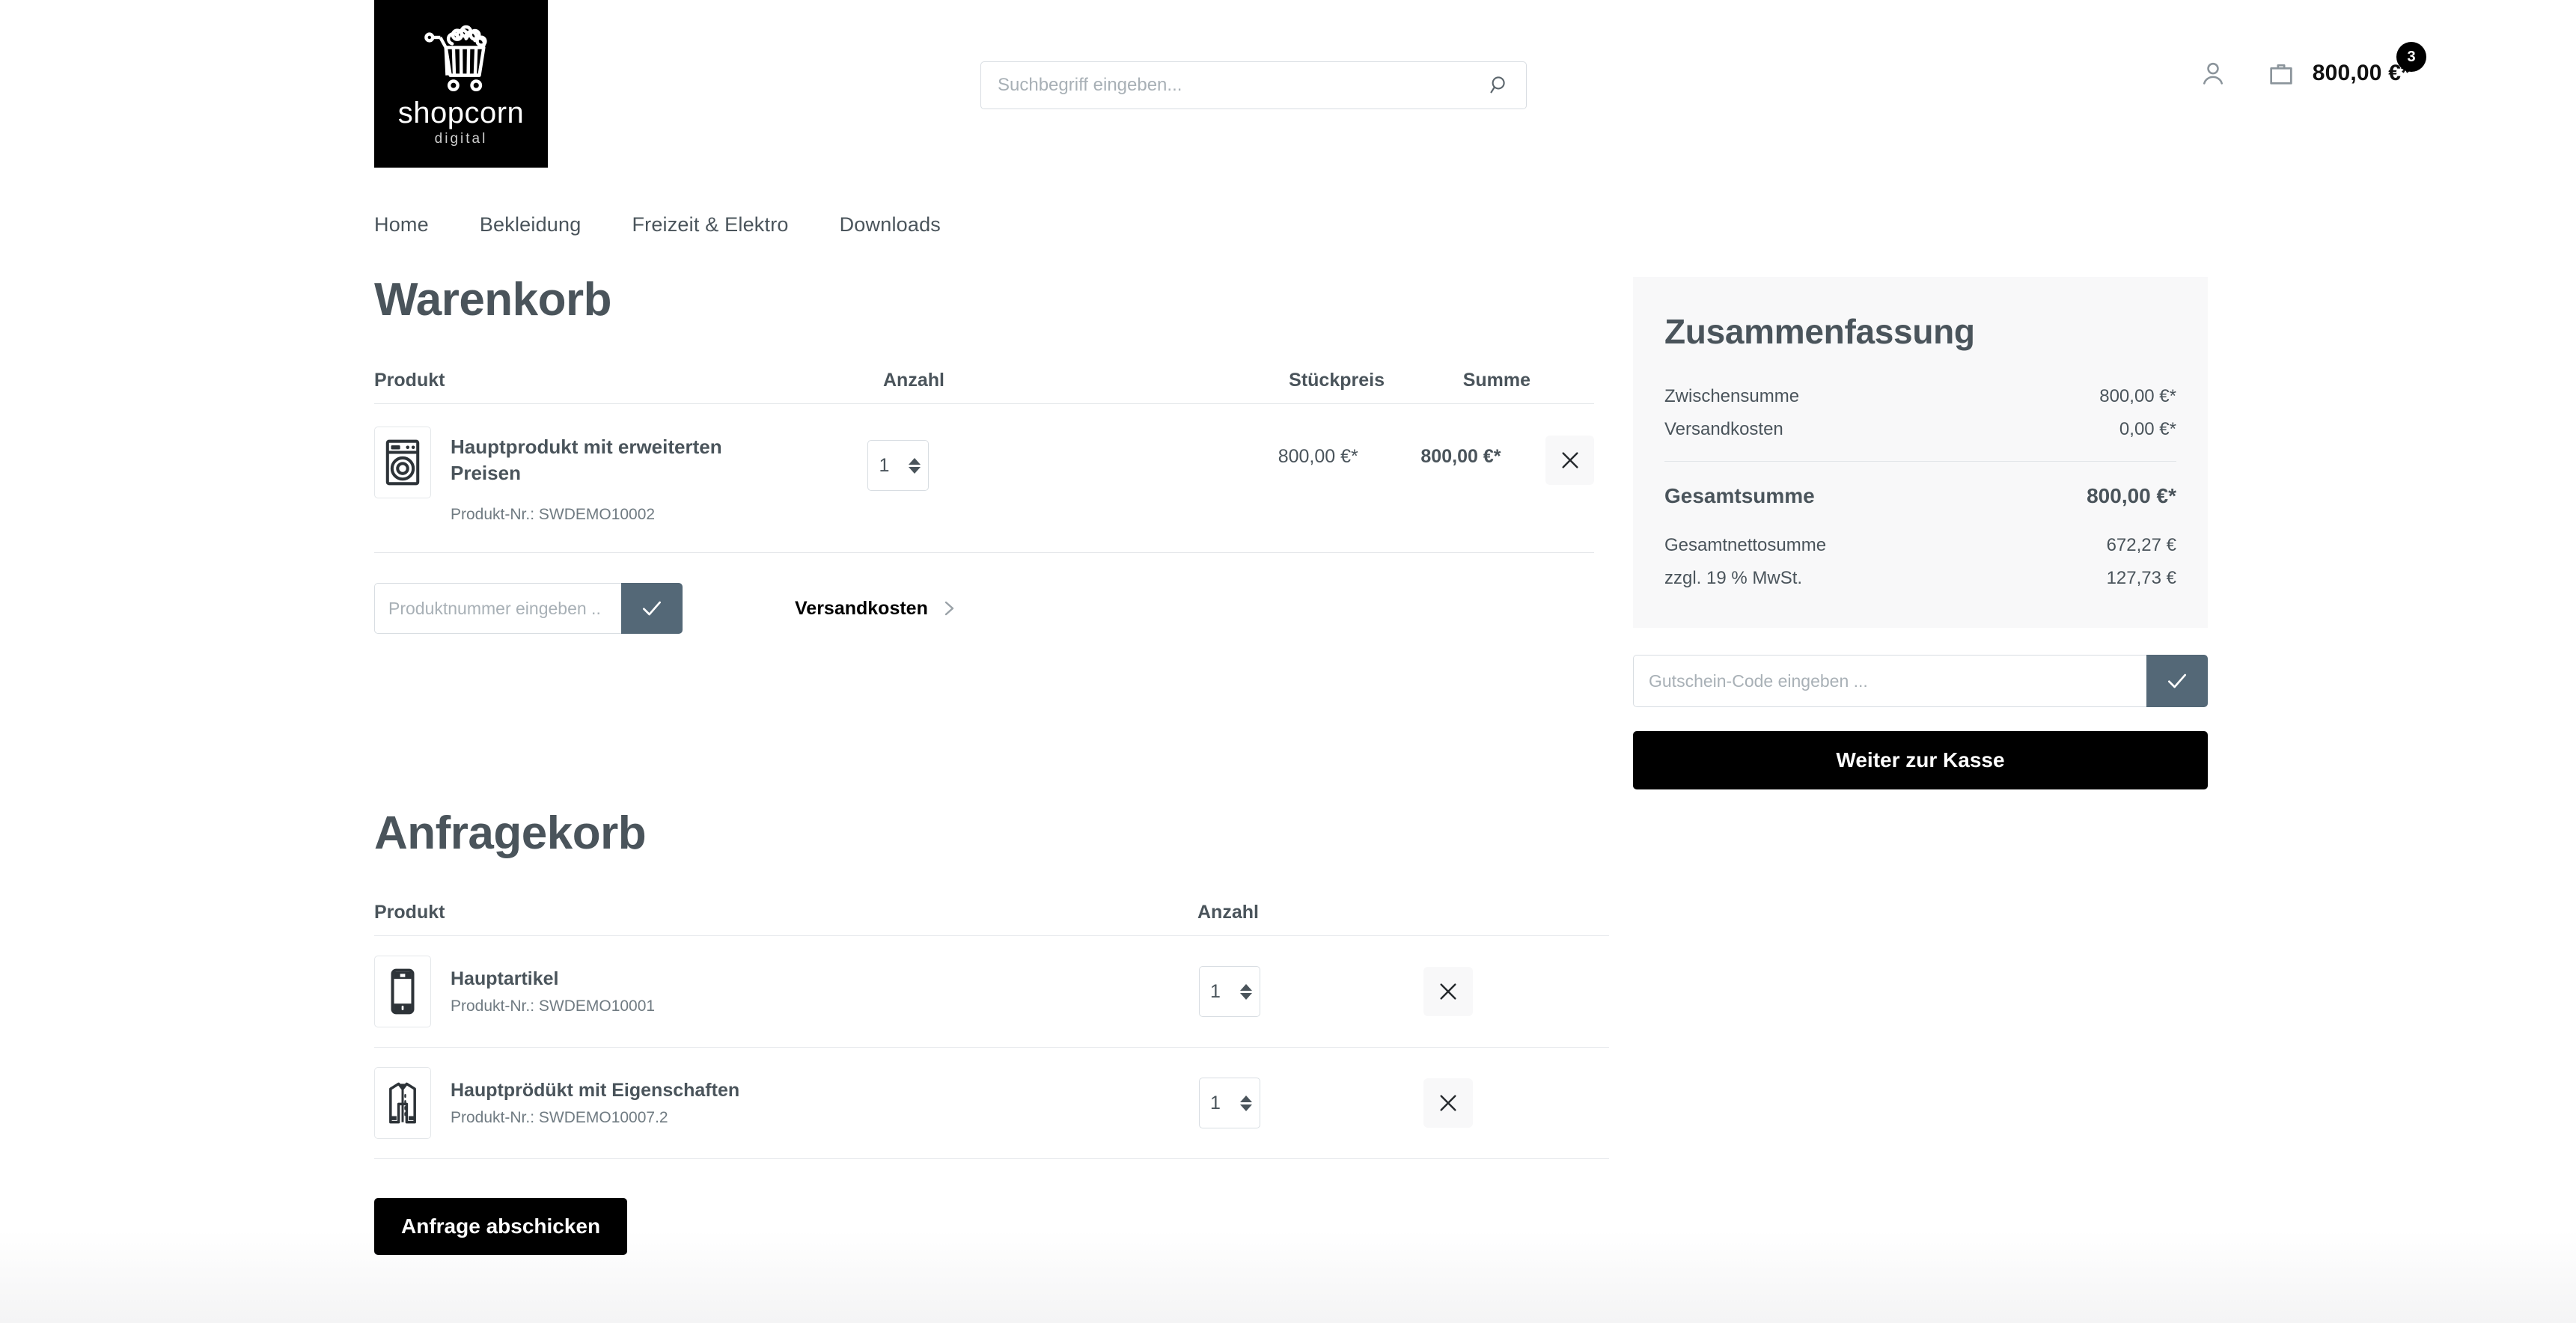 The width and height of the screenshot is (2576, 1323). Describe the element at coordinates (1723, 429) in the screenshot. I see `summary-label-shipping: Versandkosten` at that location.